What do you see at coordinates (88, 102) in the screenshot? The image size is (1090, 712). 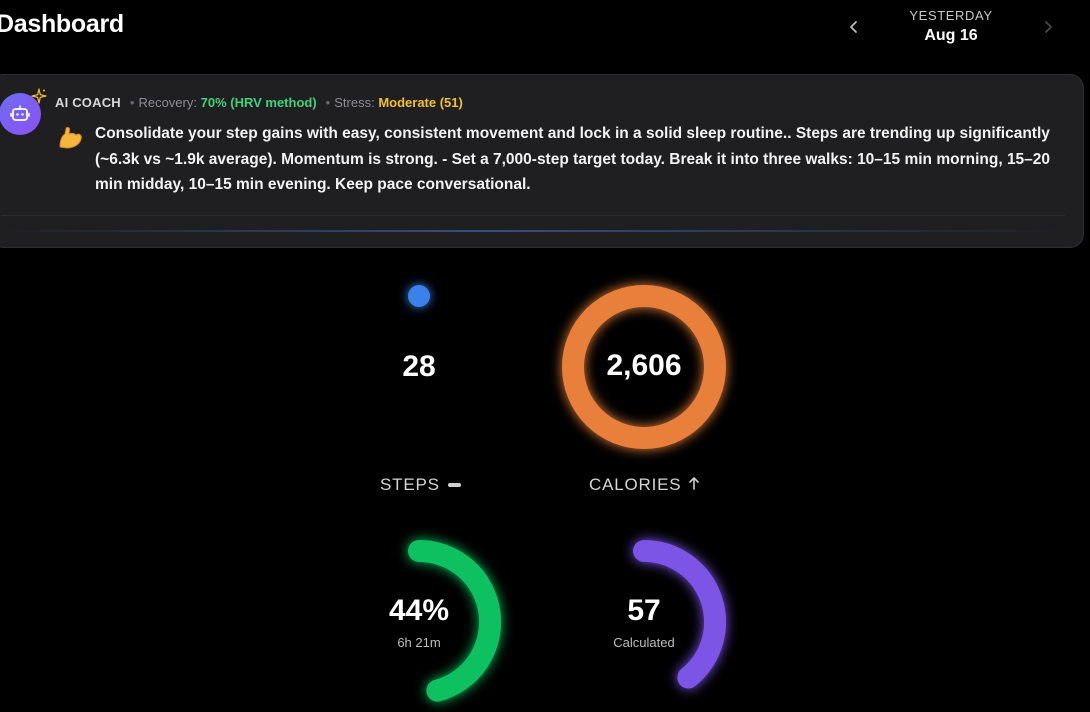 I see `coach-label: AI COACH` at bounding box center [88, 102].